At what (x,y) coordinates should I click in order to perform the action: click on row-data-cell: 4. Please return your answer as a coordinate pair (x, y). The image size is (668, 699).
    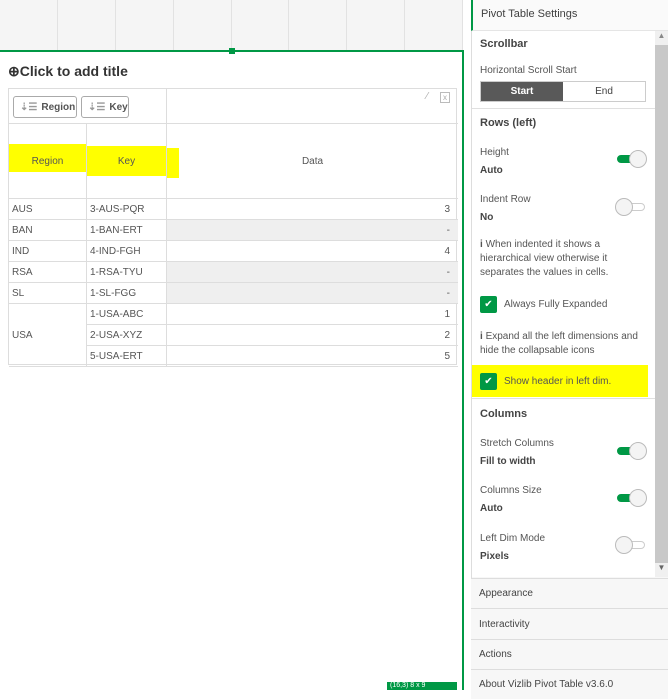
    Looking at the image, I should click on (312, 251).